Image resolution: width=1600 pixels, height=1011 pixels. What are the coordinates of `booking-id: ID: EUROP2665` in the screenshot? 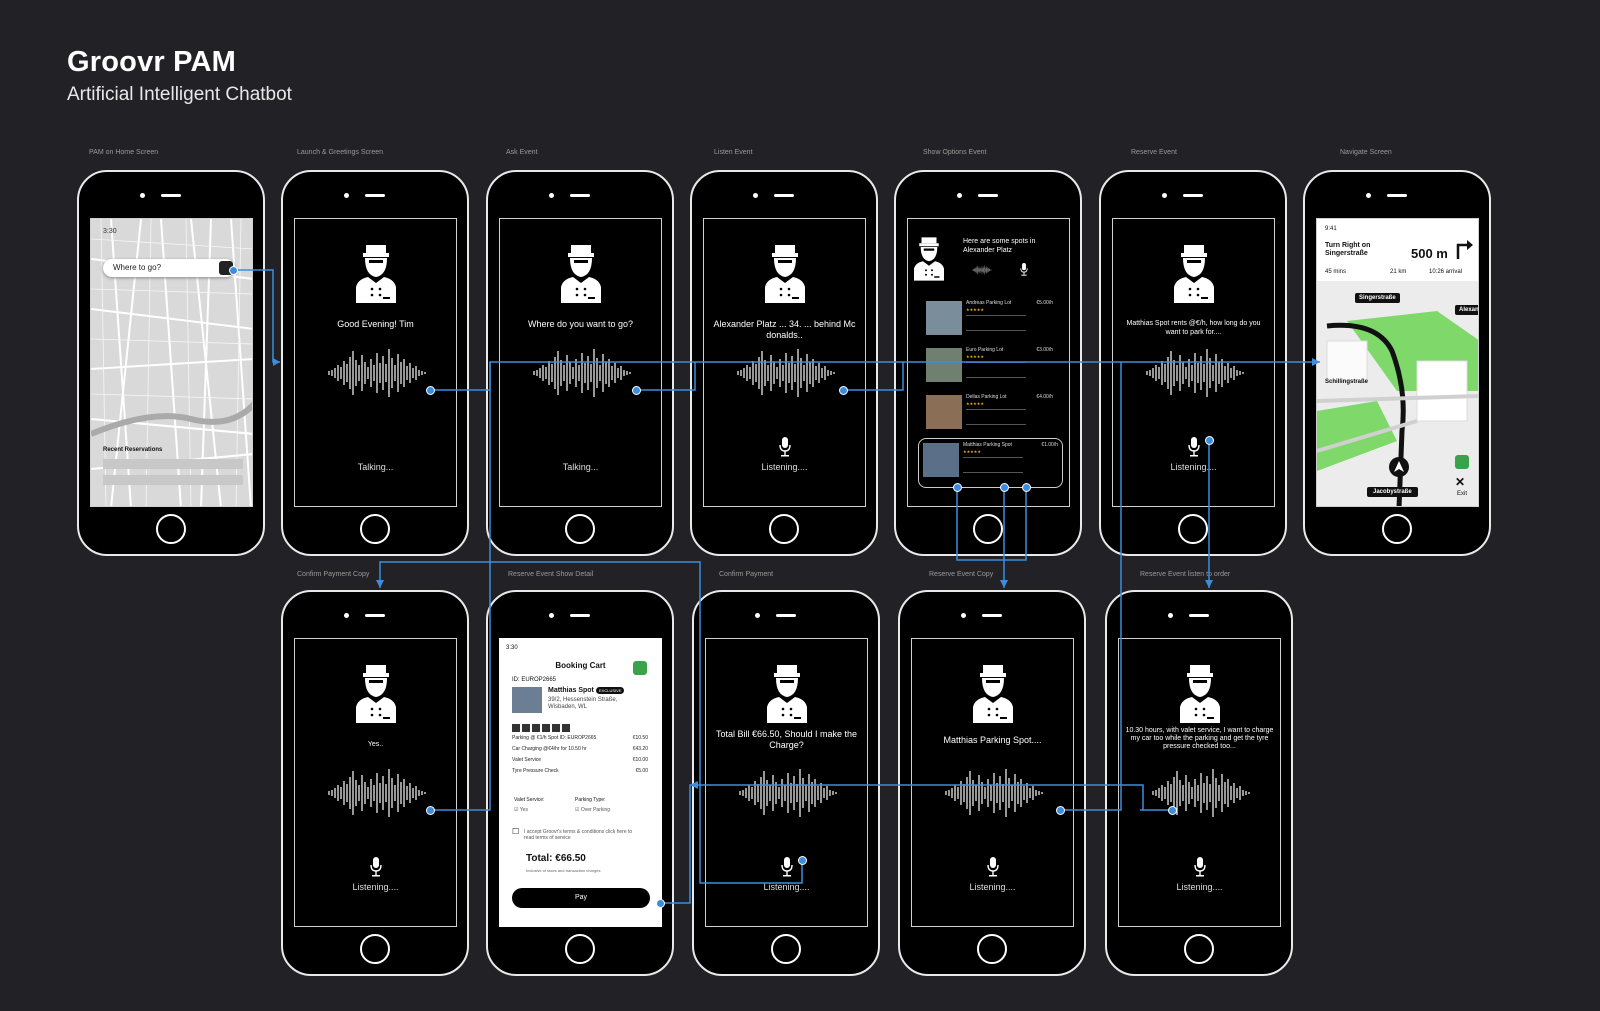 It's located at (534, 680).